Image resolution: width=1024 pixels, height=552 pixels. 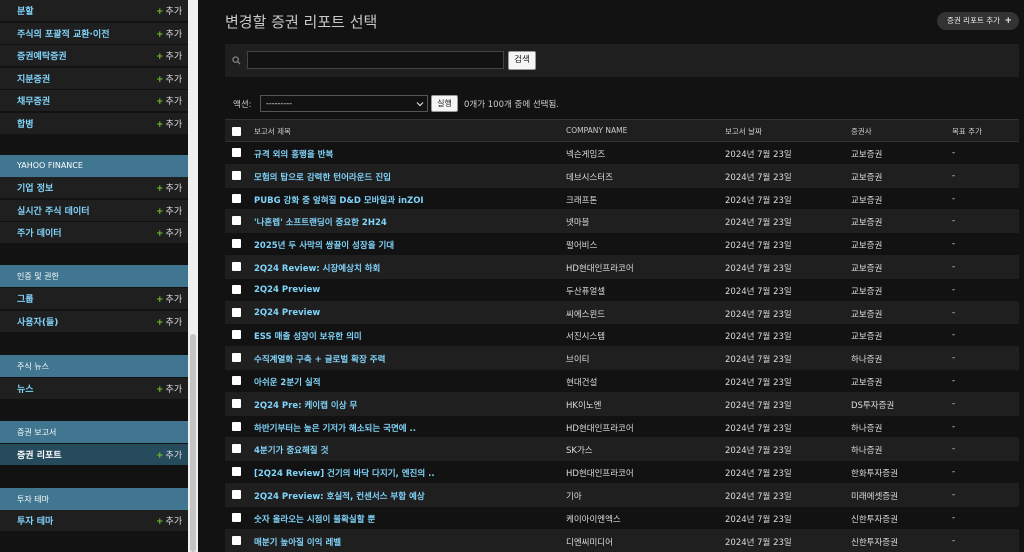 I want to click on sidebar-item: 뉴스 + 추가, so click(x=94, y=388).